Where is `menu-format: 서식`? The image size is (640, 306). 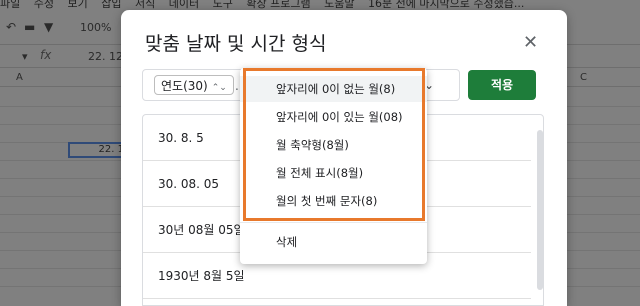 menu-format: 서식 is located at coordinates (145, 5).